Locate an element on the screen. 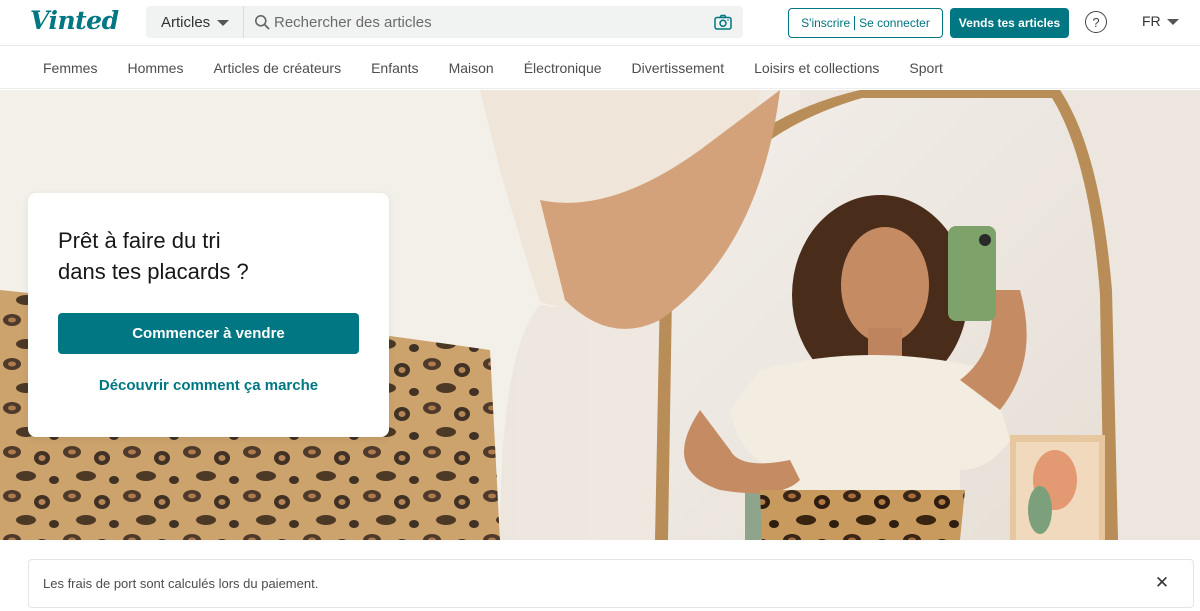 The width and height of the screenshot is (1200, 611). hero-title-line1: Prêt à faire du tri is located at coordinates (139, 240).